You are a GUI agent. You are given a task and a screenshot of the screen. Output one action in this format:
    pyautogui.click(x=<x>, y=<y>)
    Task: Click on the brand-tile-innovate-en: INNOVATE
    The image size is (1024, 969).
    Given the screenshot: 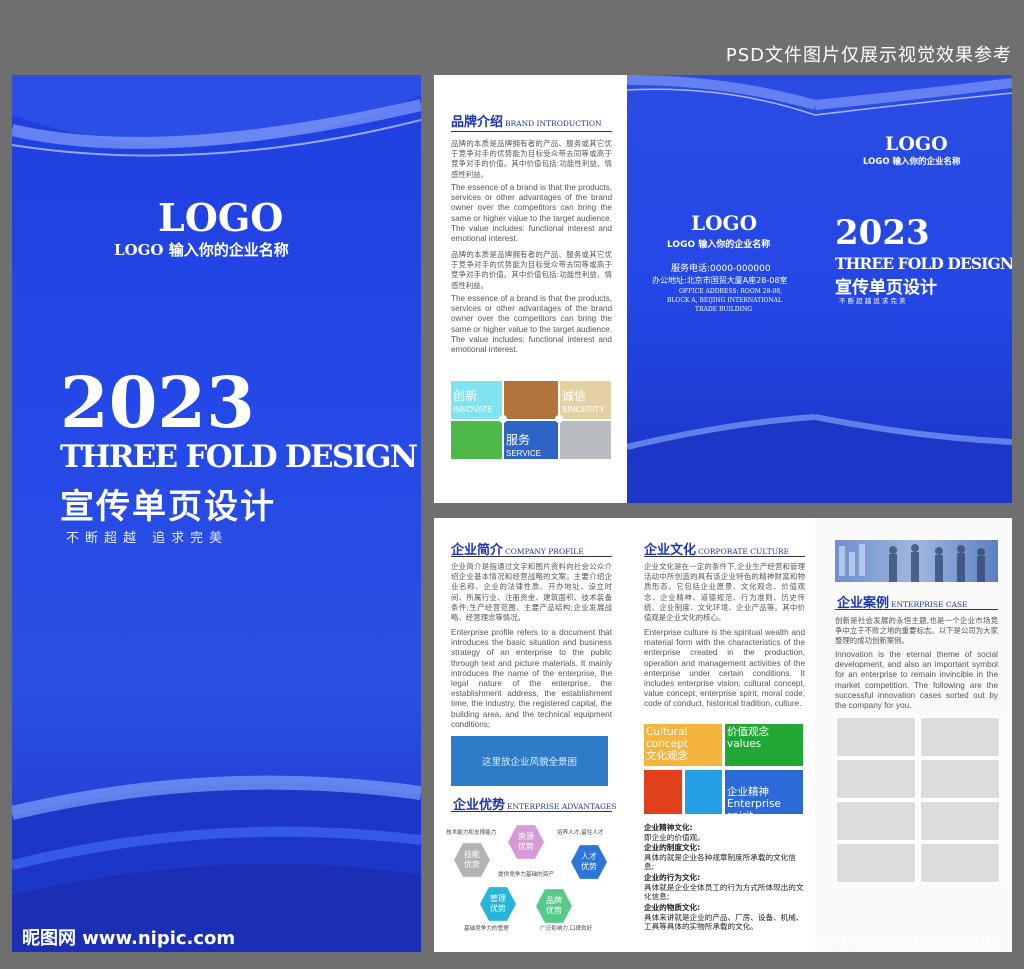 What is the action you would take?
    pyautogui.click(x=473, y=409)
    